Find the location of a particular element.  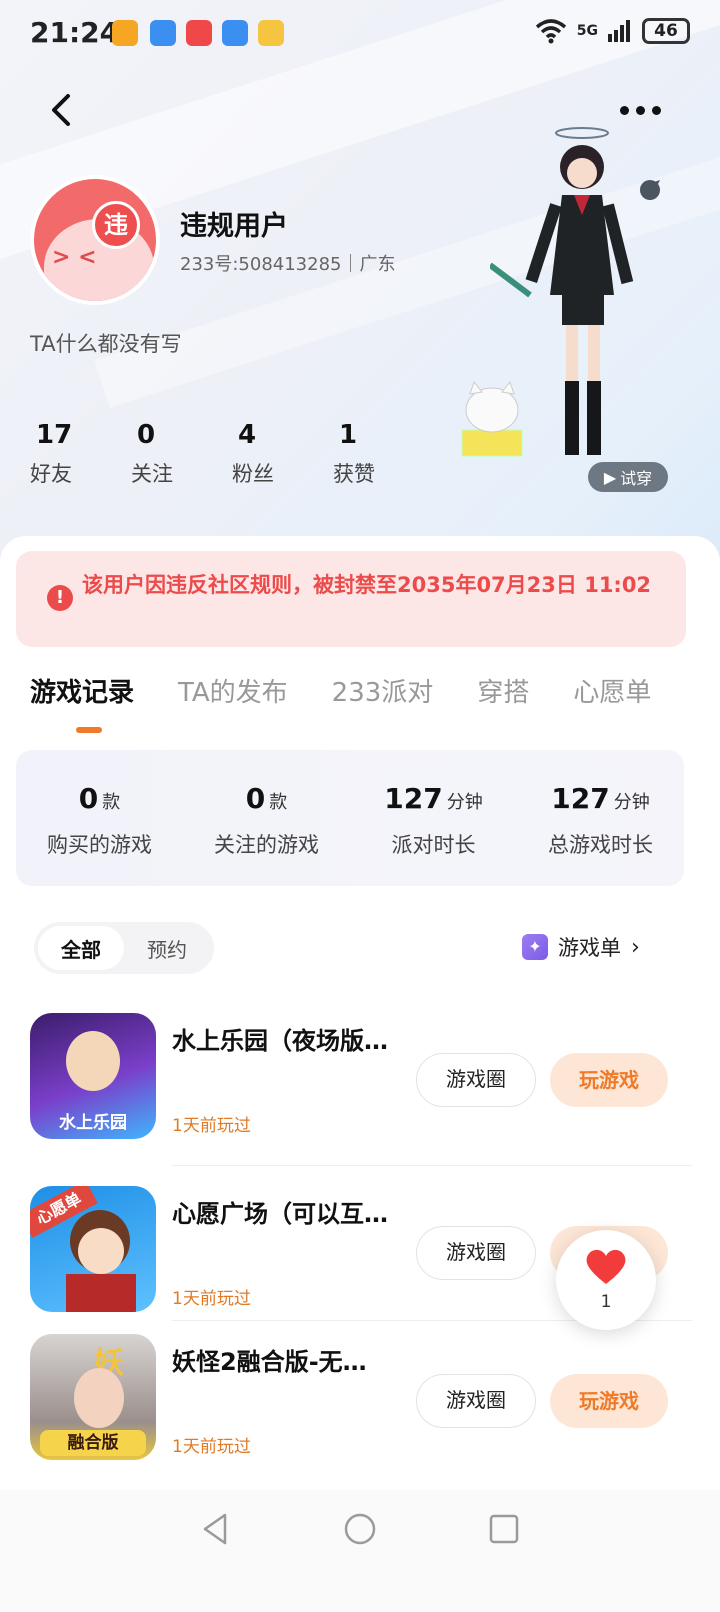

shirt-icon: ▶ is located at coordinates (610, 477).